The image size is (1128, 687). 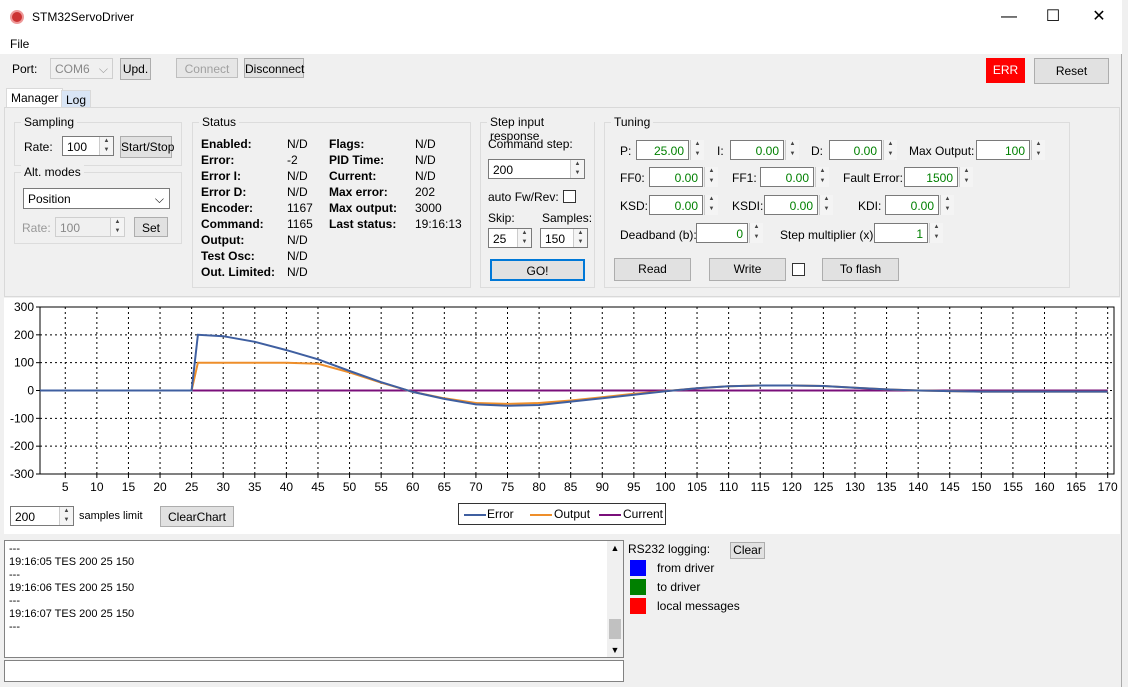 What do you see at coordinates (855, 150) in the screenshot?
I see `d-input: 0.00` at bounding box center [855, 150].